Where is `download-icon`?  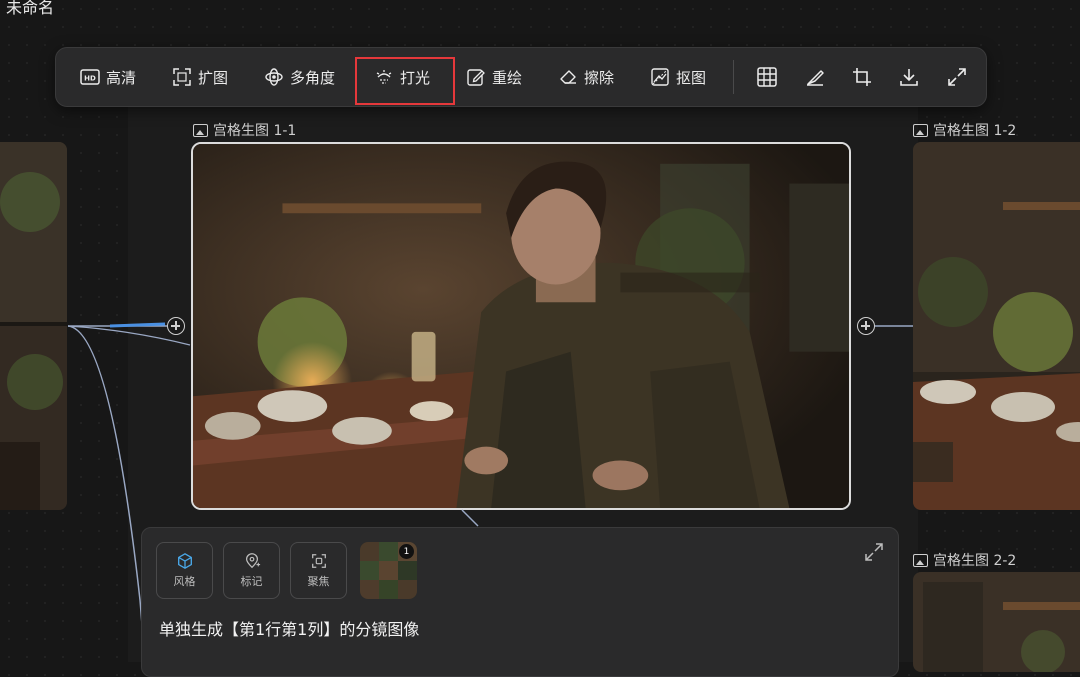 download-icon is located at coordinates (909, 77).